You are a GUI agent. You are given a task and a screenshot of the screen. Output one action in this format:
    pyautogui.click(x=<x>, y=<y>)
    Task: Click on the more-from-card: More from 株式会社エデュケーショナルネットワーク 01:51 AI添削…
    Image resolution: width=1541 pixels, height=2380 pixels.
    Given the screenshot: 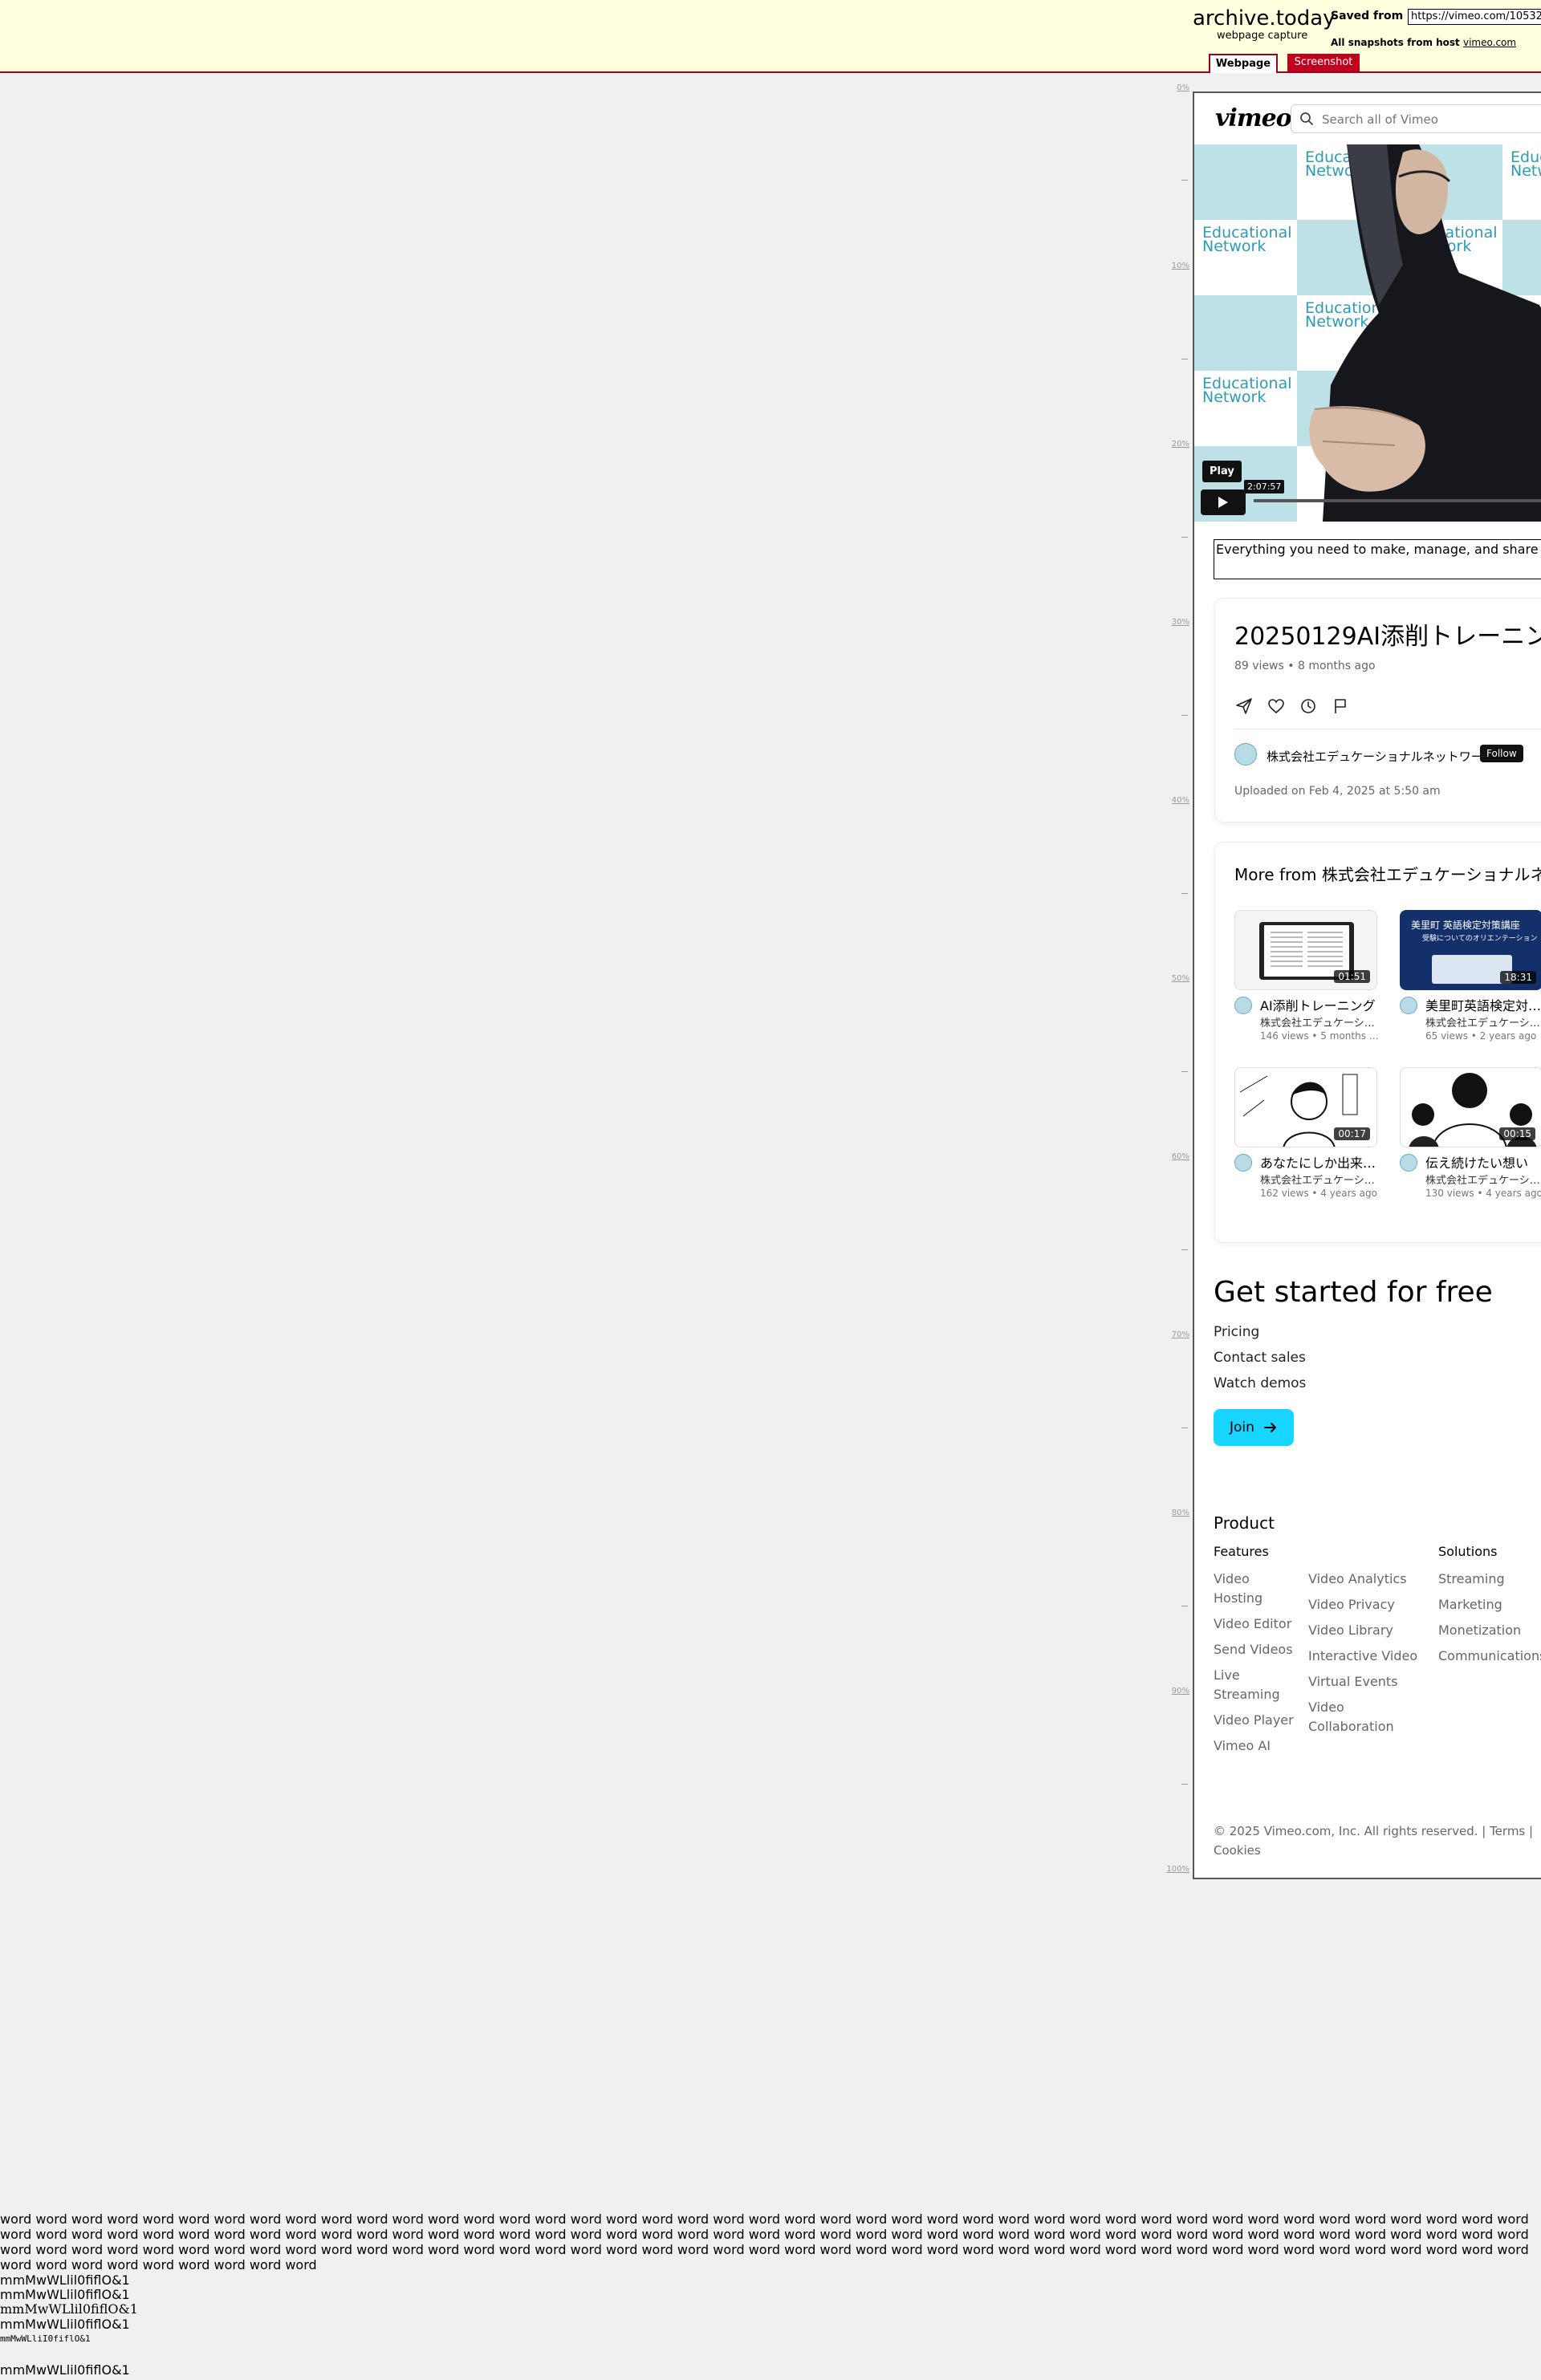 What is the action you would take?
    pyautogui.click(x=1378, y=1042)
    